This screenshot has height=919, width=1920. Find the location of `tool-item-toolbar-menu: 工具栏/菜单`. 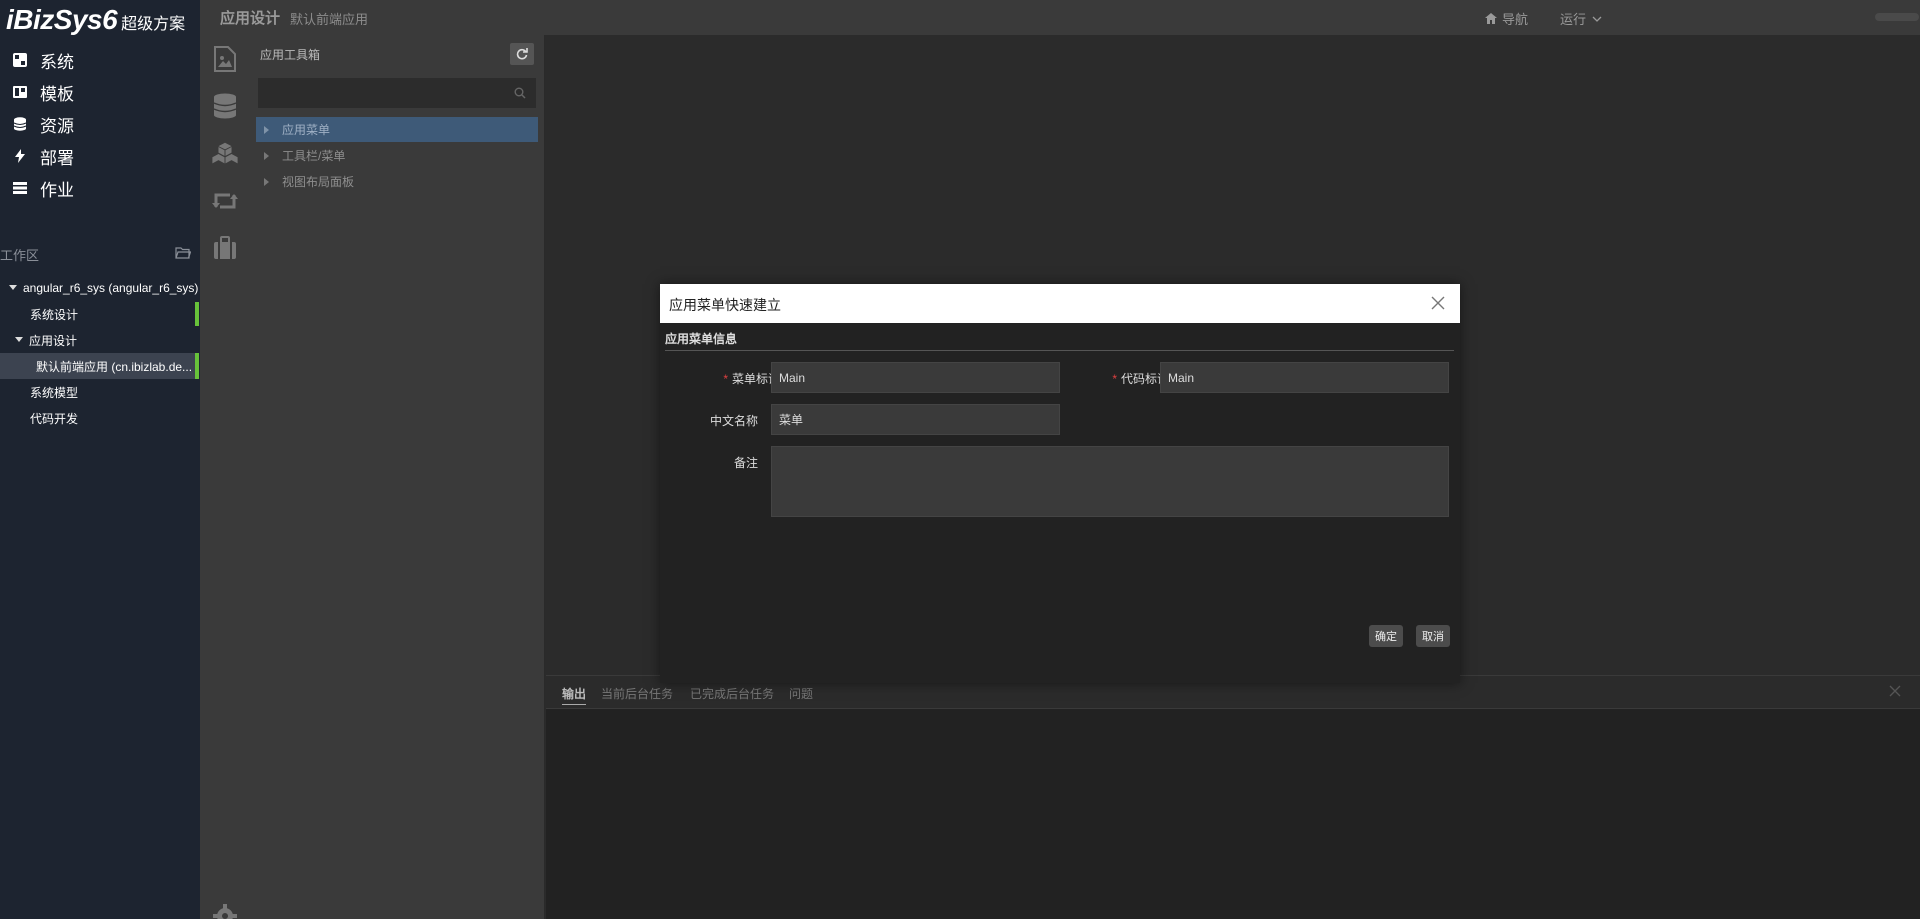

tool-item-toolbar-menu: 工具栏/菜单 is located at coordinates (397, 155).